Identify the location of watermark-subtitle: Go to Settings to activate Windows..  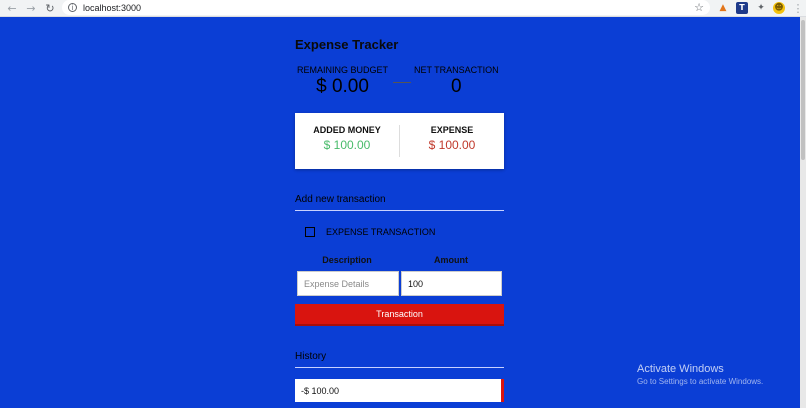
(700, 381).